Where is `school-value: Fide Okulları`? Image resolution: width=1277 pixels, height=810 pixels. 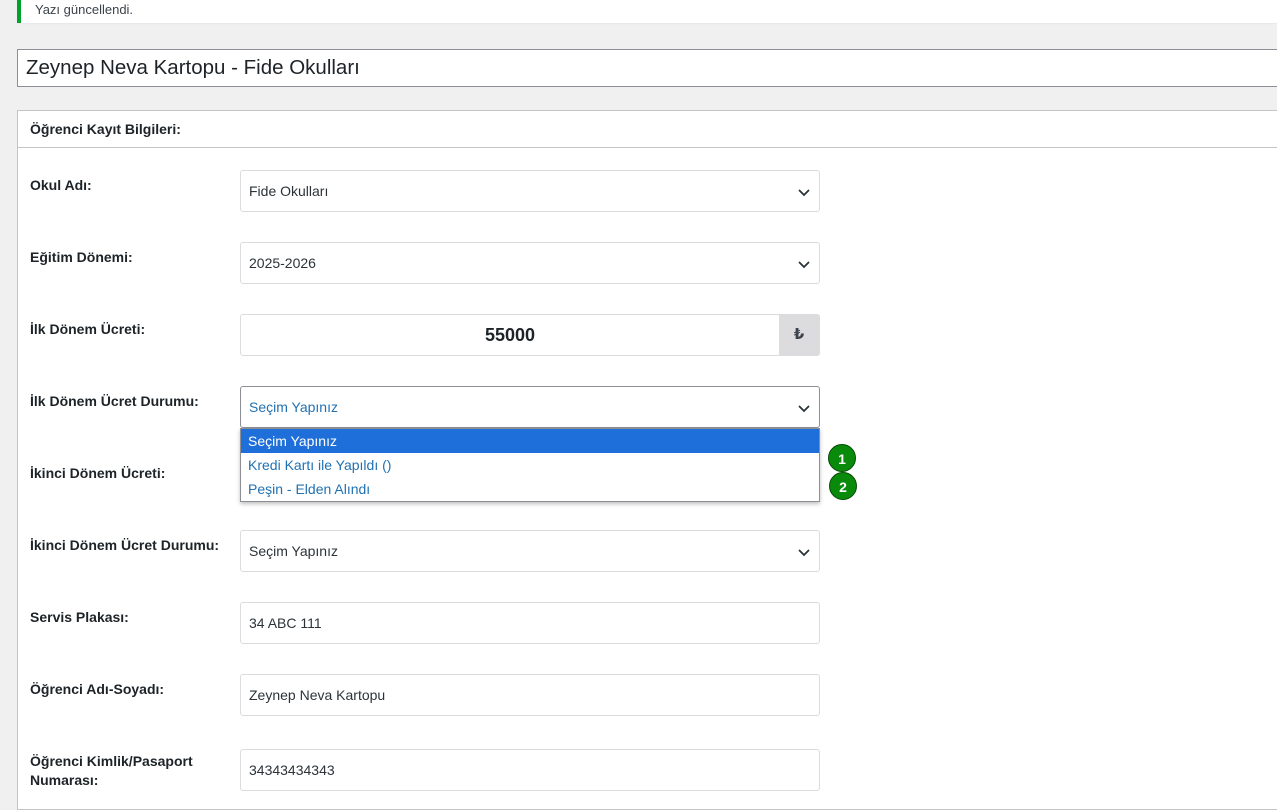
school-value: Fide Okulları is located at coordinates (289, 191).